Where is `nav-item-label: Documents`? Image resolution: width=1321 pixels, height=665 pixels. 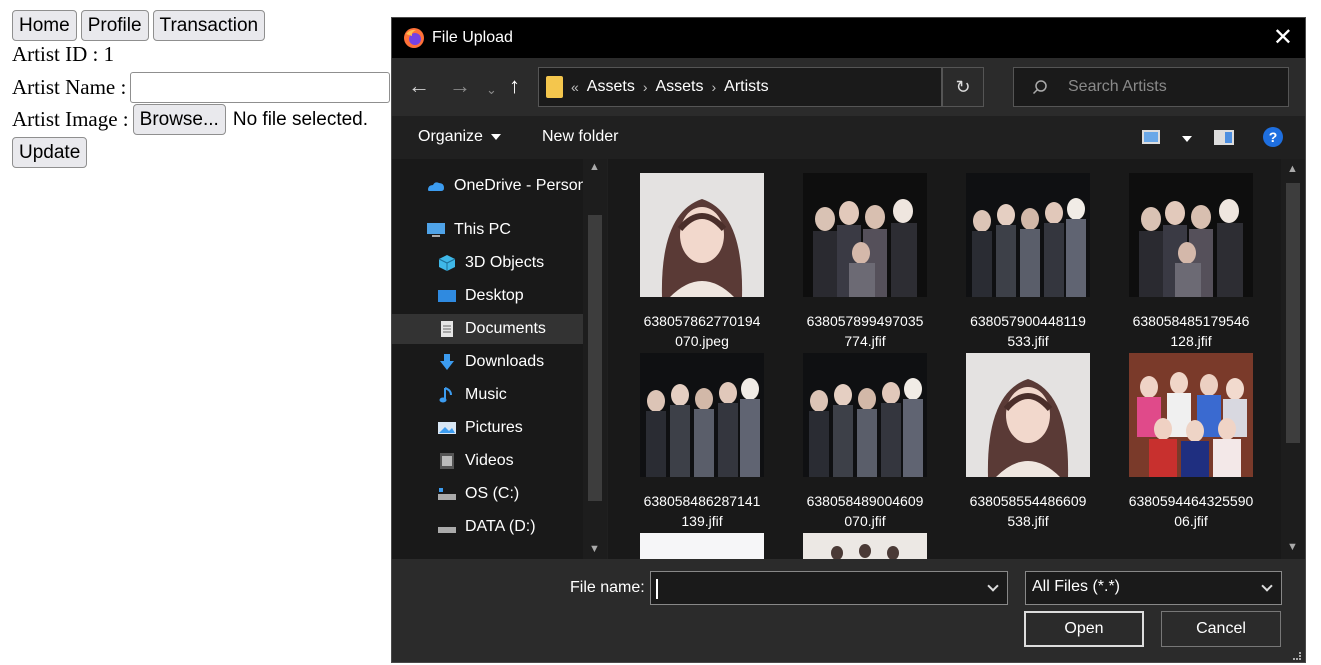 nav-item-label: Documents is located at coordinates (505, 328).